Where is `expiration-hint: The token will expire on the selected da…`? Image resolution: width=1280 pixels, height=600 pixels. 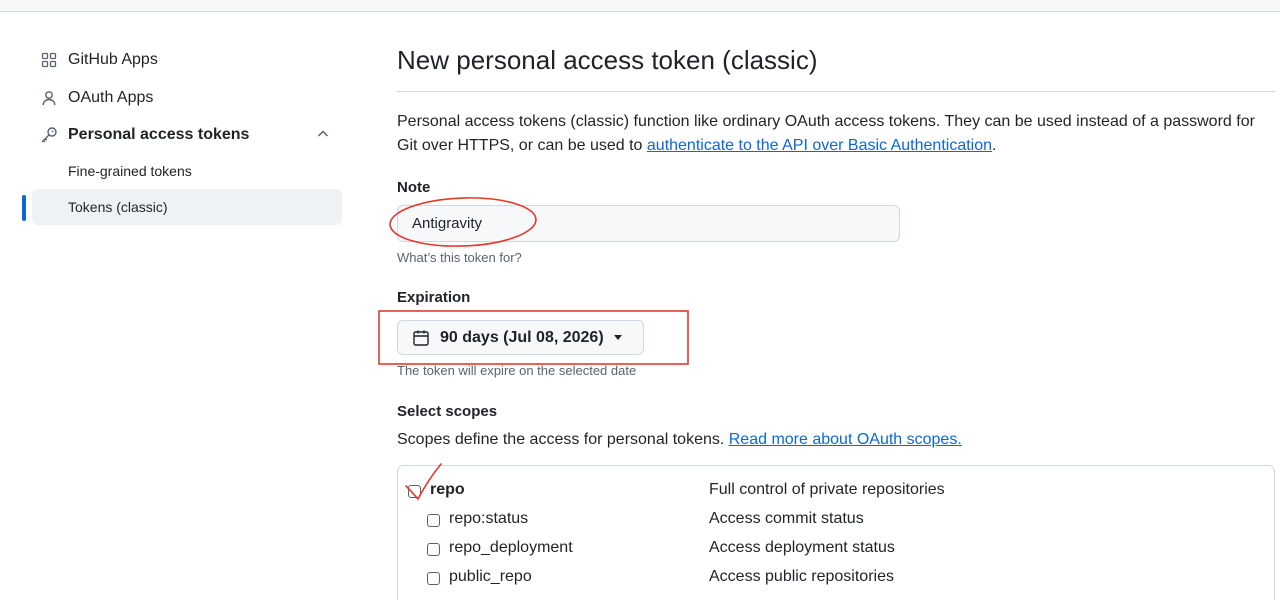 expiration-hint: The token will expire on the selected da… is located at coordinates (517, 370).